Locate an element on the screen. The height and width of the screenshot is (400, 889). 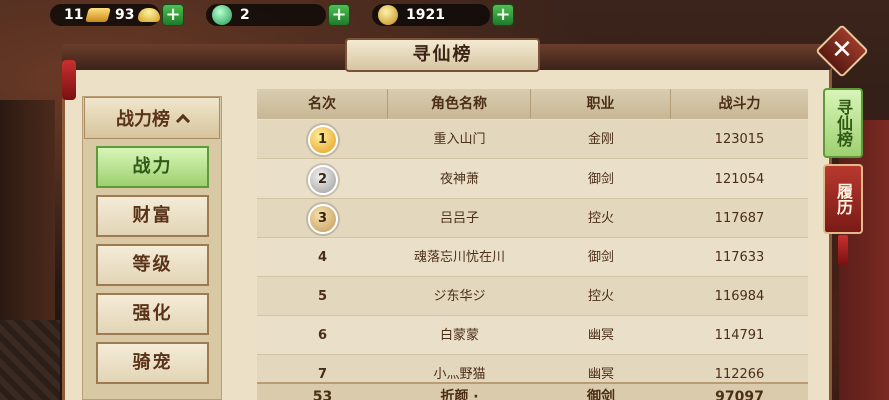
player-name: 魂落忘川忧在川 is located at coordinates (459, 257).